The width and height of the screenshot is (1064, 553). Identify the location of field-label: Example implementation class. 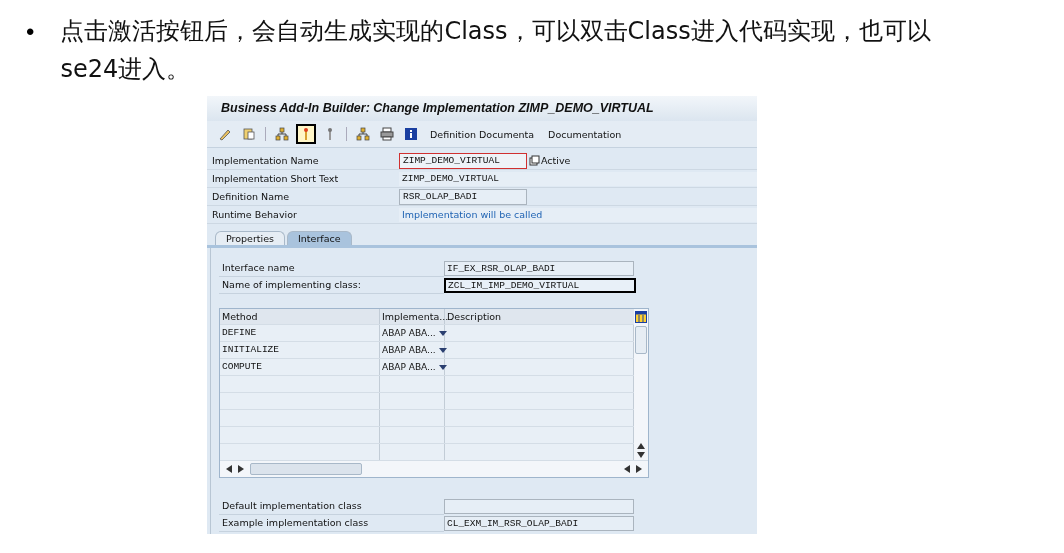
(331, 523).